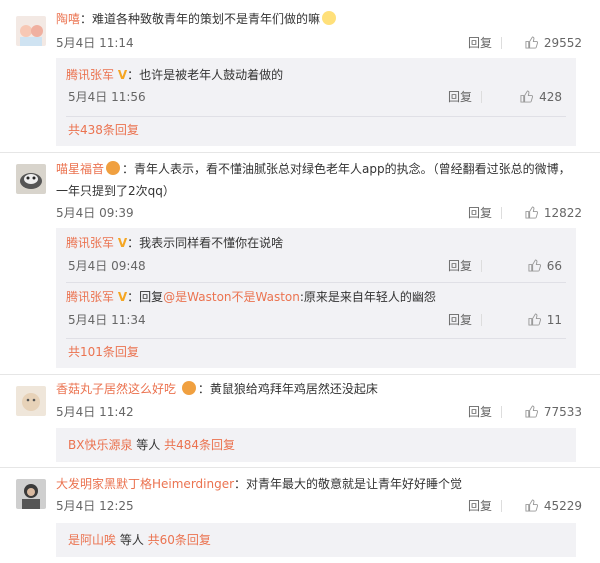  Describe the element at coordinates (107, 320) in the screenshot. I see `timestamp: 5月4日 11:34` at that location.